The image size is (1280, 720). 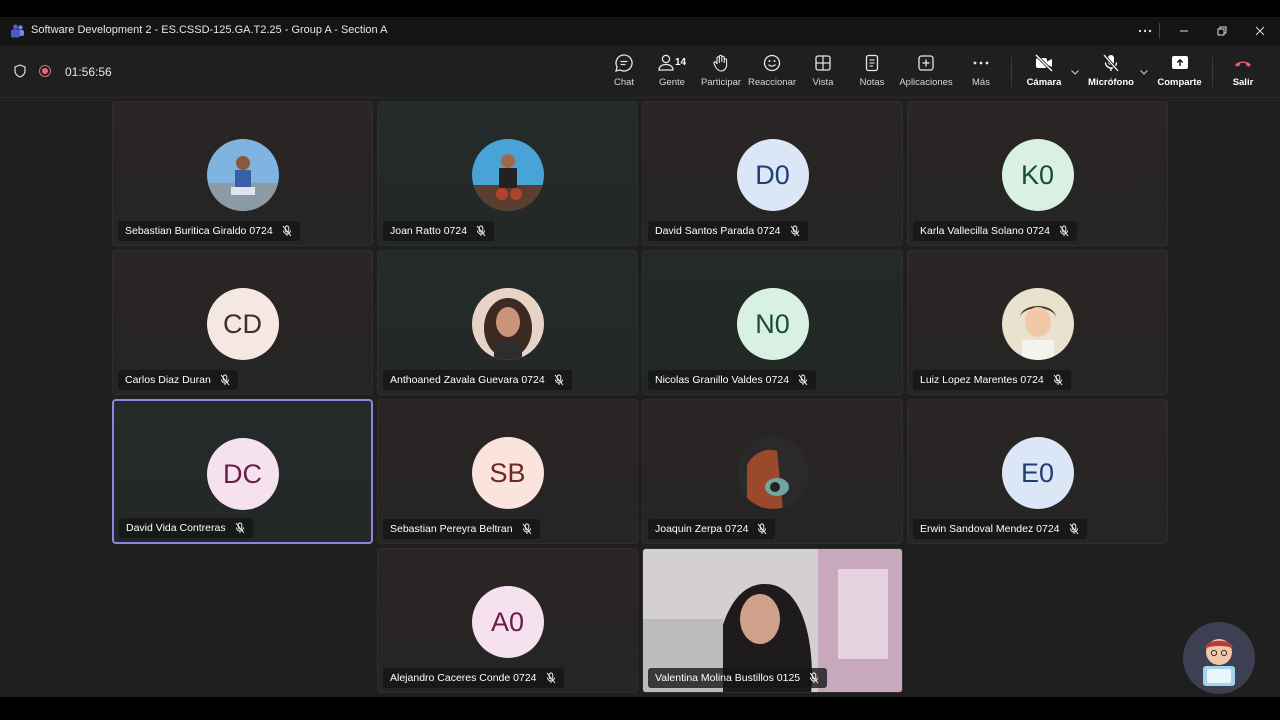 What do you see at coordinates (672, 82) in the screenshot?
I see `people-label: Gente` at bounding box center [672, 82].